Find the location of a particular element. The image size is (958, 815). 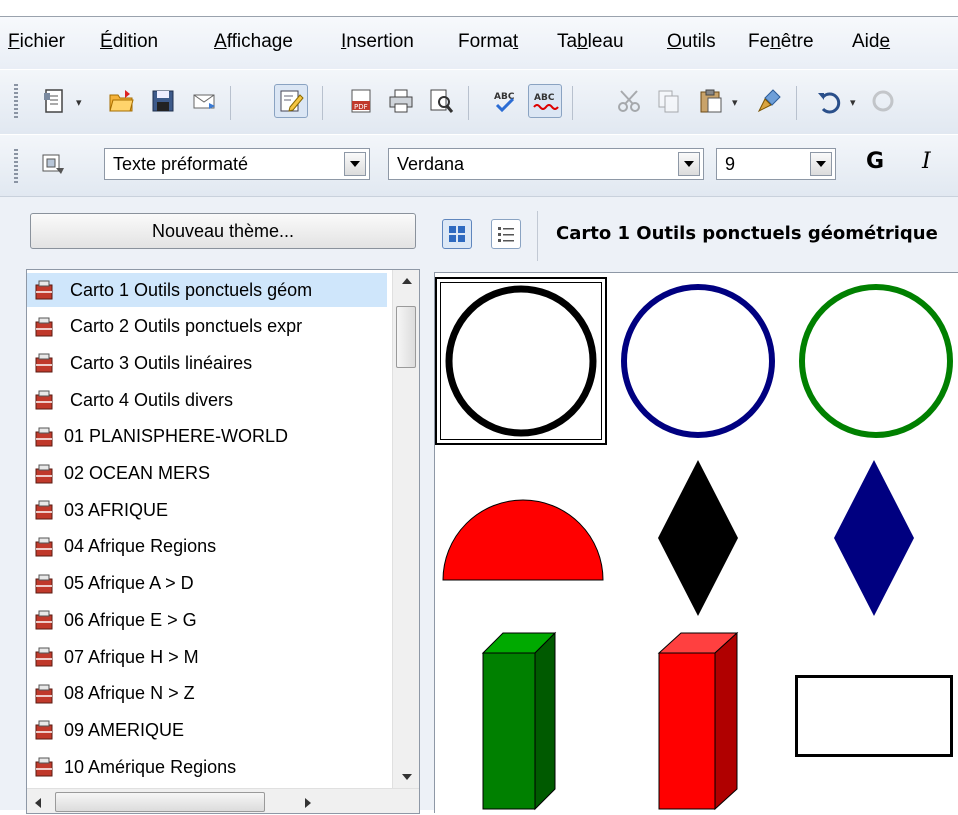

current-theme-title: Carto 1 Outils ponctuels géométrique is located at coordinates (747, 233).